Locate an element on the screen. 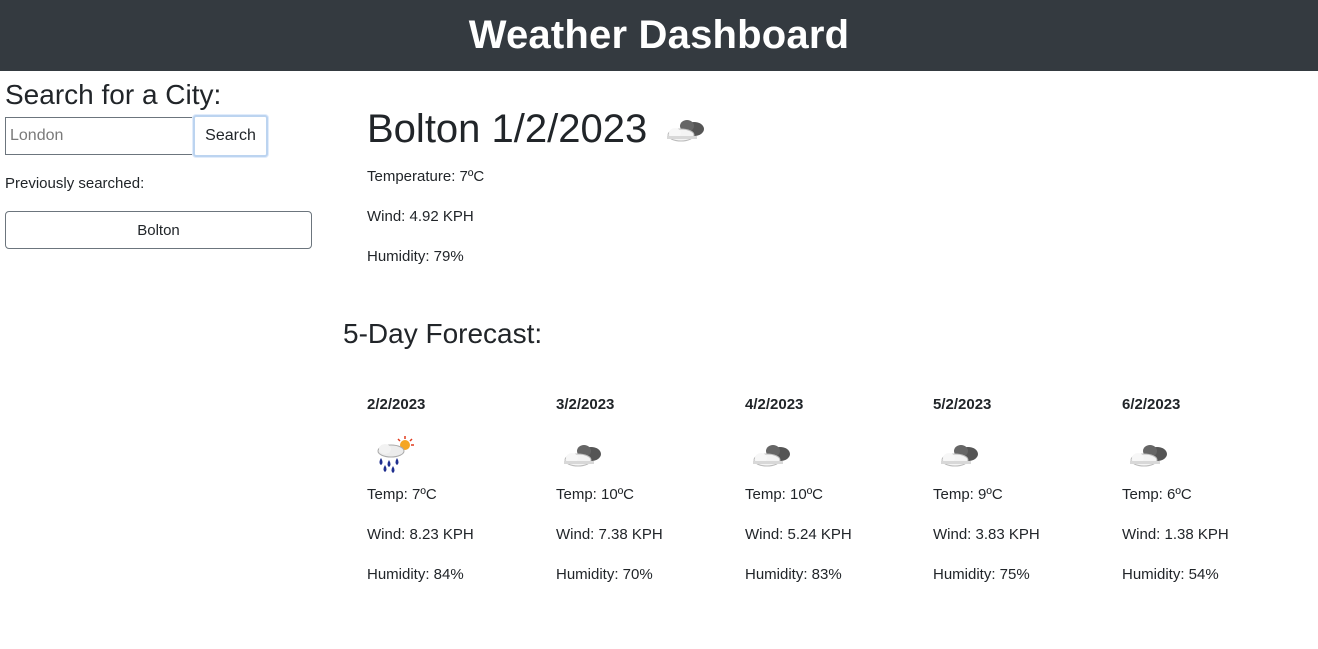 Image resolution: width=1318 pixels, height=649 pixels. forecast-date: 5/2/2023 is located at coordinates (962, 404).